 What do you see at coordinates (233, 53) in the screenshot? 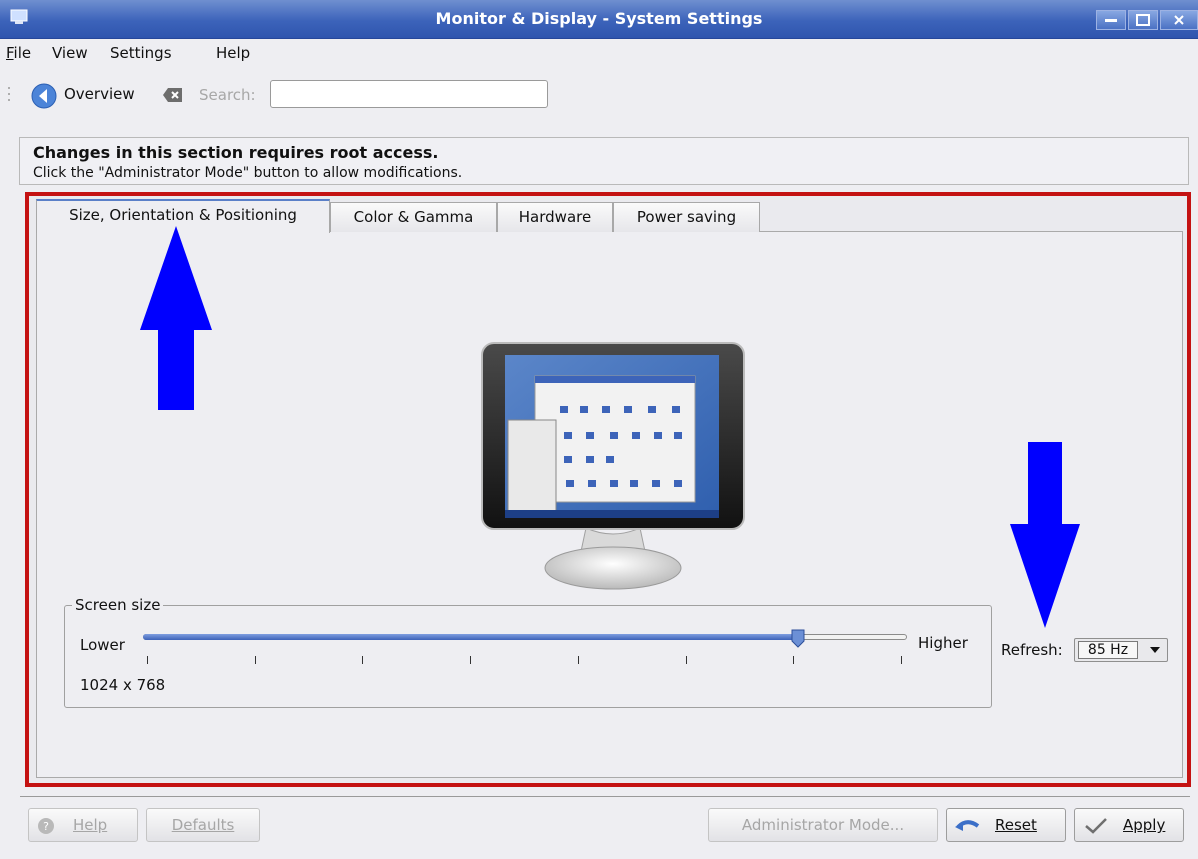
I see `menu-help: Help` at bounding box center [233, 53].